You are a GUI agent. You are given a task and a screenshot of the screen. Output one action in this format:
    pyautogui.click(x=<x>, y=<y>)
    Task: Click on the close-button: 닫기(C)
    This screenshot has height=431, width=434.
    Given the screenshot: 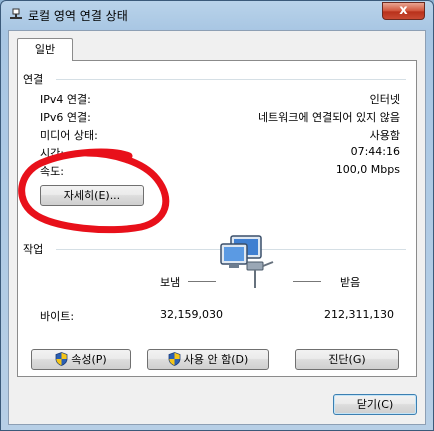 What is the action you would take?
    pyautogui.click(x=375, y=404)
    